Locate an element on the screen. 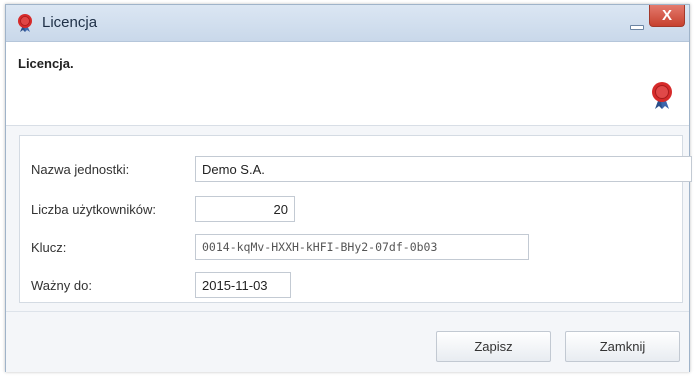  valid-until-label: Ważny do: is located at coordinates (61, 285).